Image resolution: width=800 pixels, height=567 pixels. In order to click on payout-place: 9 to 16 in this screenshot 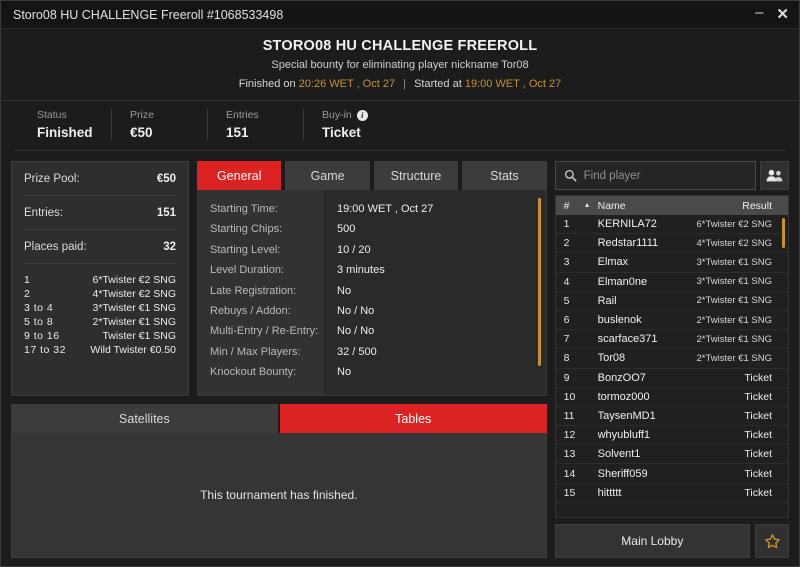, I will do `click(42, 336)`.